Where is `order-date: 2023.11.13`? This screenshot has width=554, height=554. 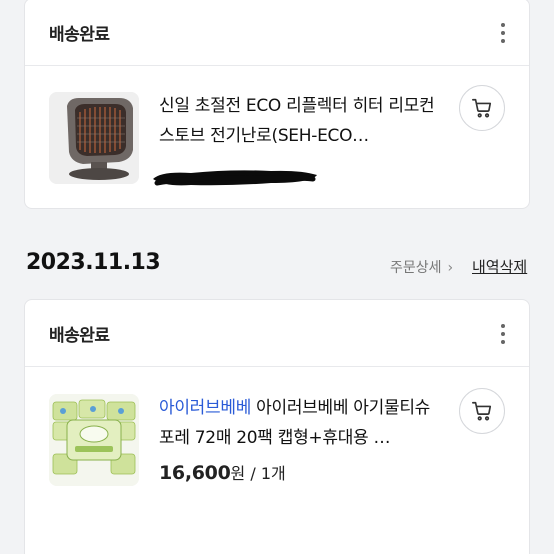 order-date: 2023.11.13 is located at coordinates (93, 262).